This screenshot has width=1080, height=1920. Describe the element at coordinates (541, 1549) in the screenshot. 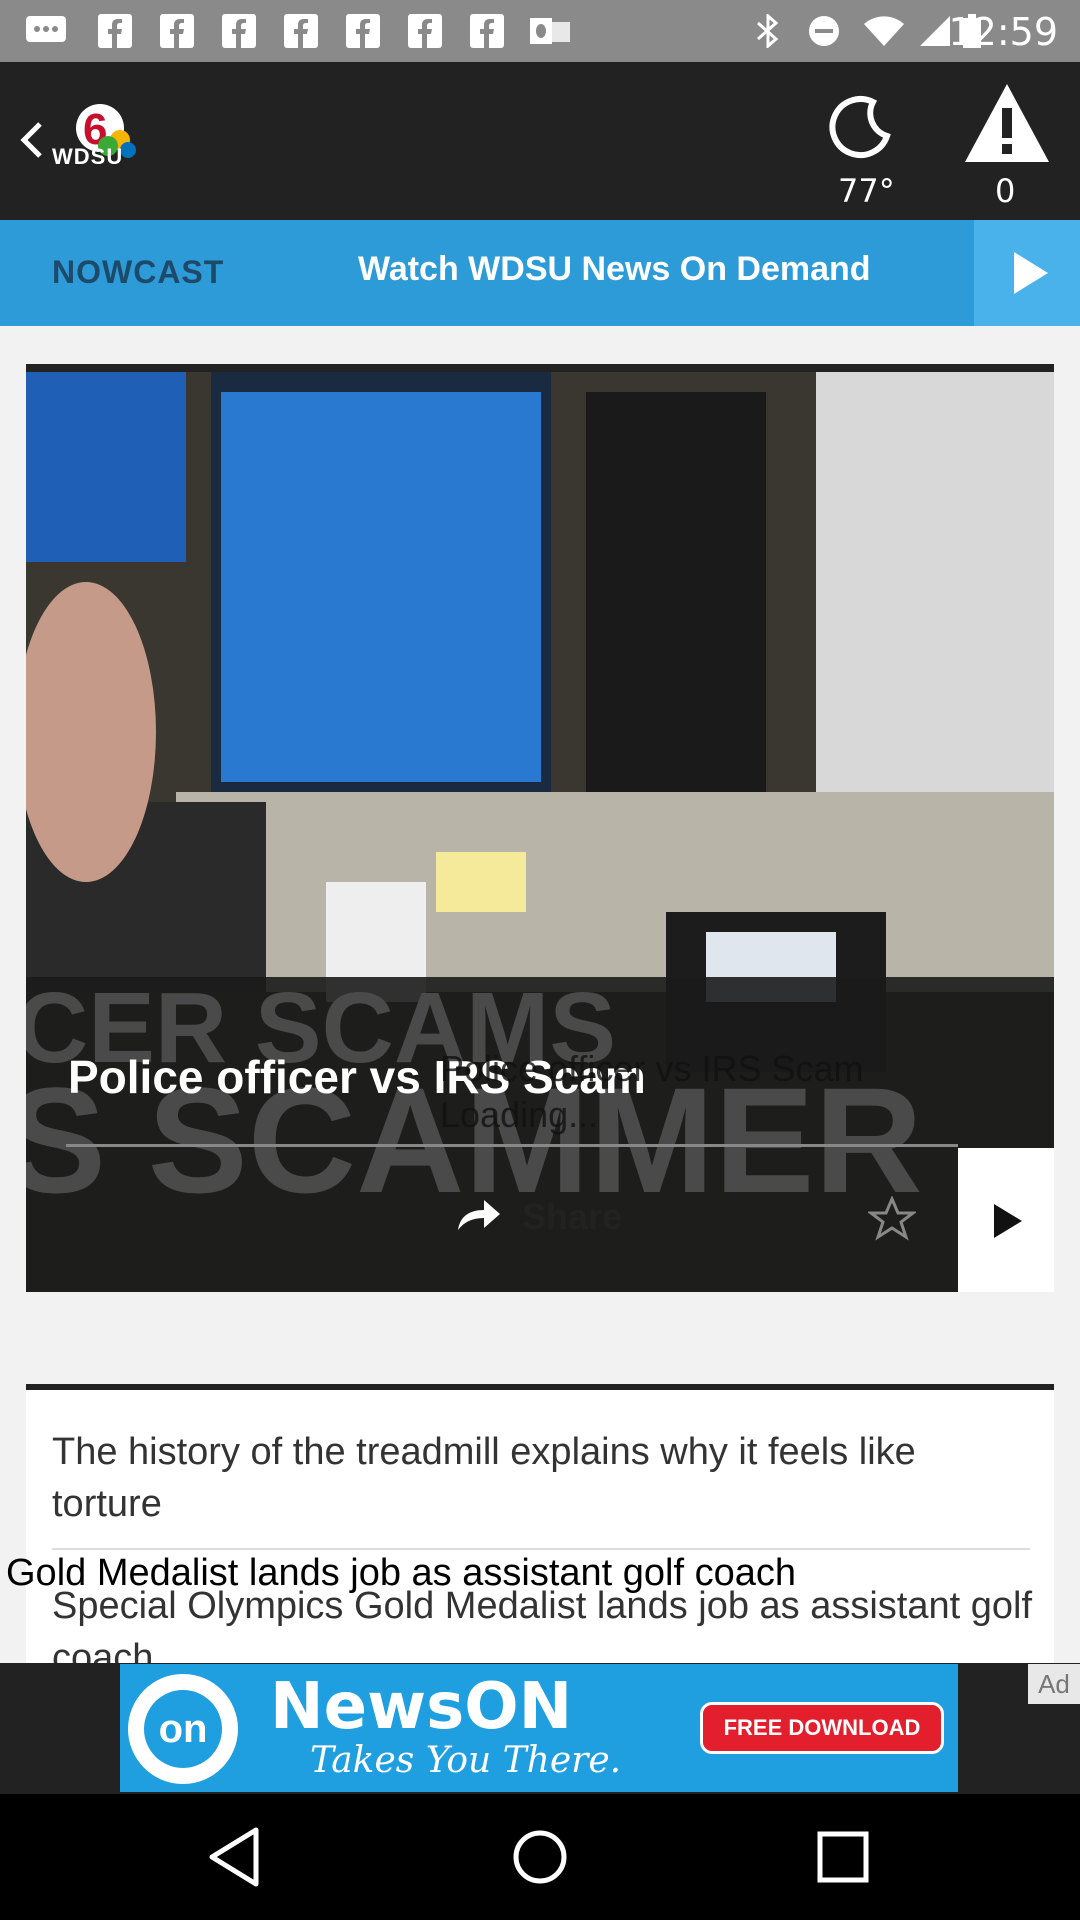

I see `list-divider` at that location.